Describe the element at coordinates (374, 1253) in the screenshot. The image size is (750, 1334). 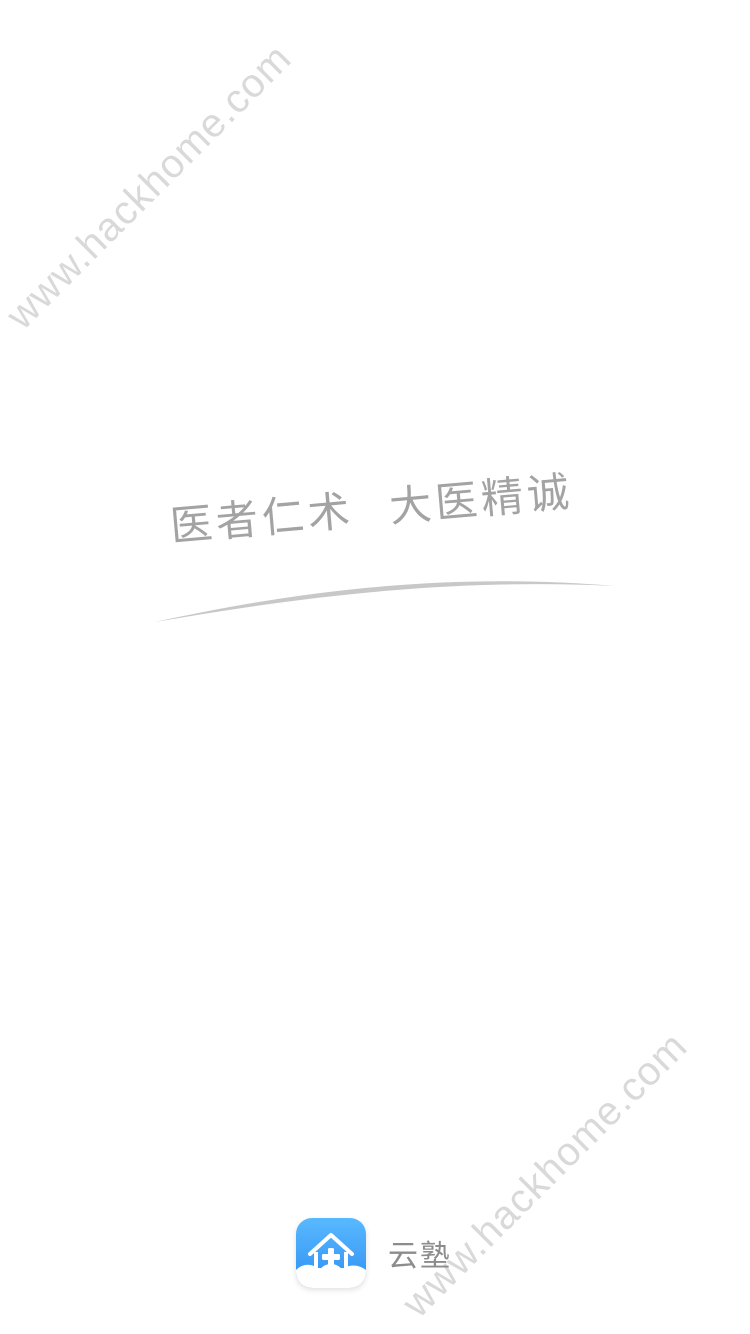
I see `brand-footer: 云塾` at that location.